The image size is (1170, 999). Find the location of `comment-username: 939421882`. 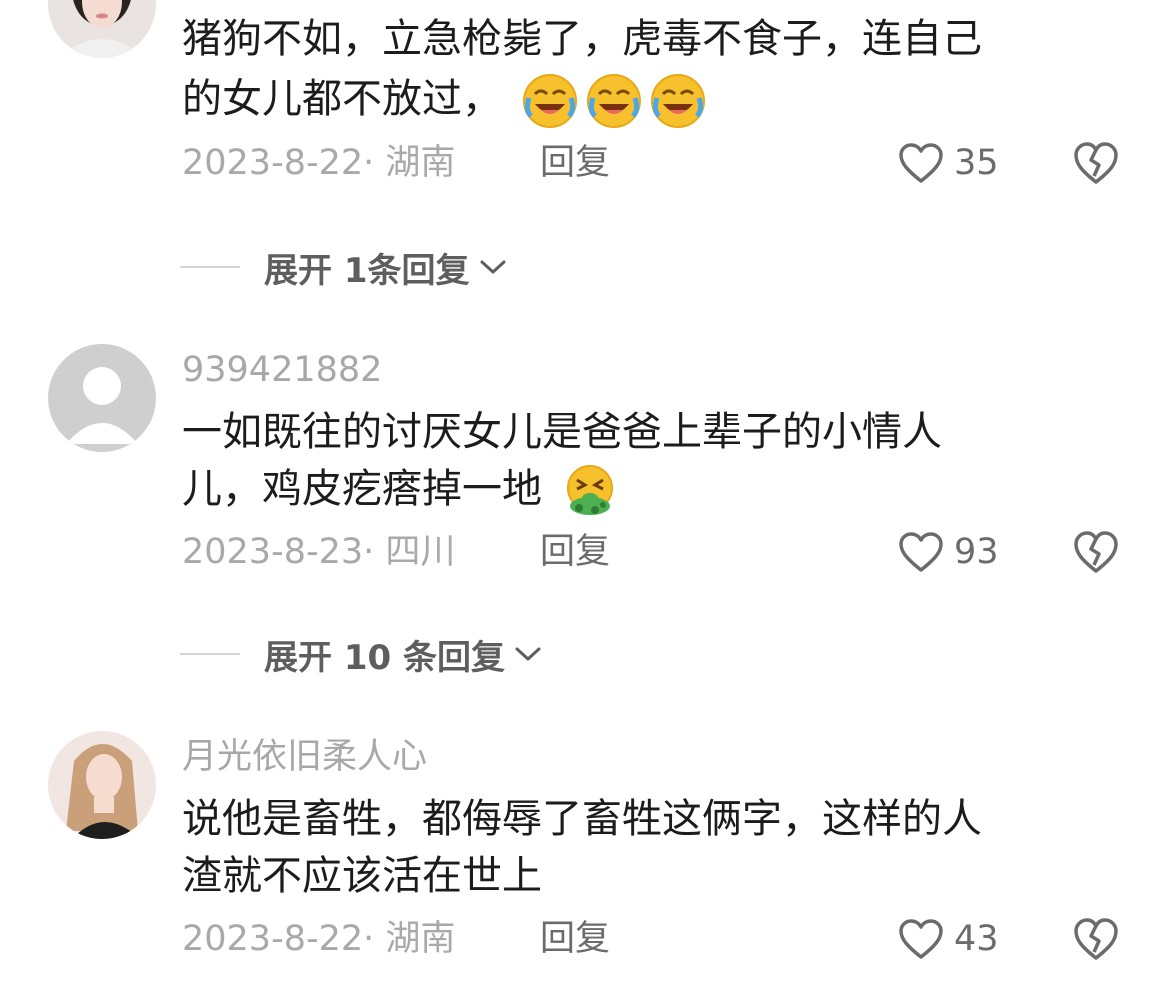

comment-username: 939421882 is located at coordinates (282, 370).